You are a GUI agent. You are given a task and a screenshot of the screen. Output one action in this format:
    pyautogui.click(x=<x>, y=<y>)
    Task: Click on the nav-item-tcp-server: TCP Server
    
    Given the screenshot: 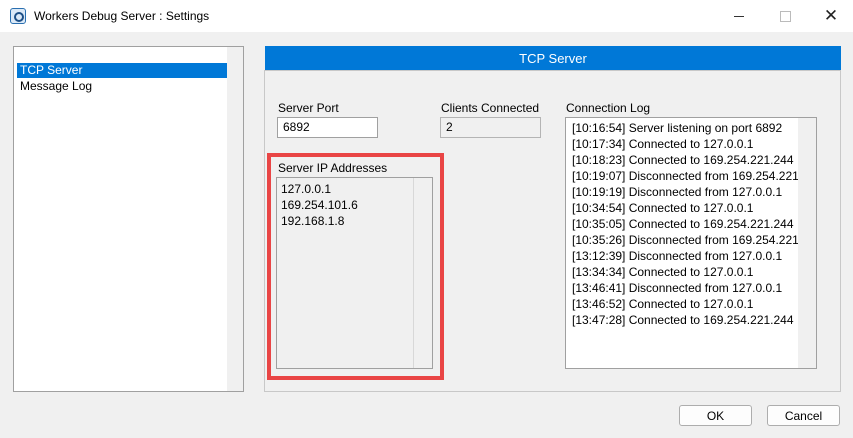 What is the action you would take?
    pyautogui.click(x=123, y=70)
    